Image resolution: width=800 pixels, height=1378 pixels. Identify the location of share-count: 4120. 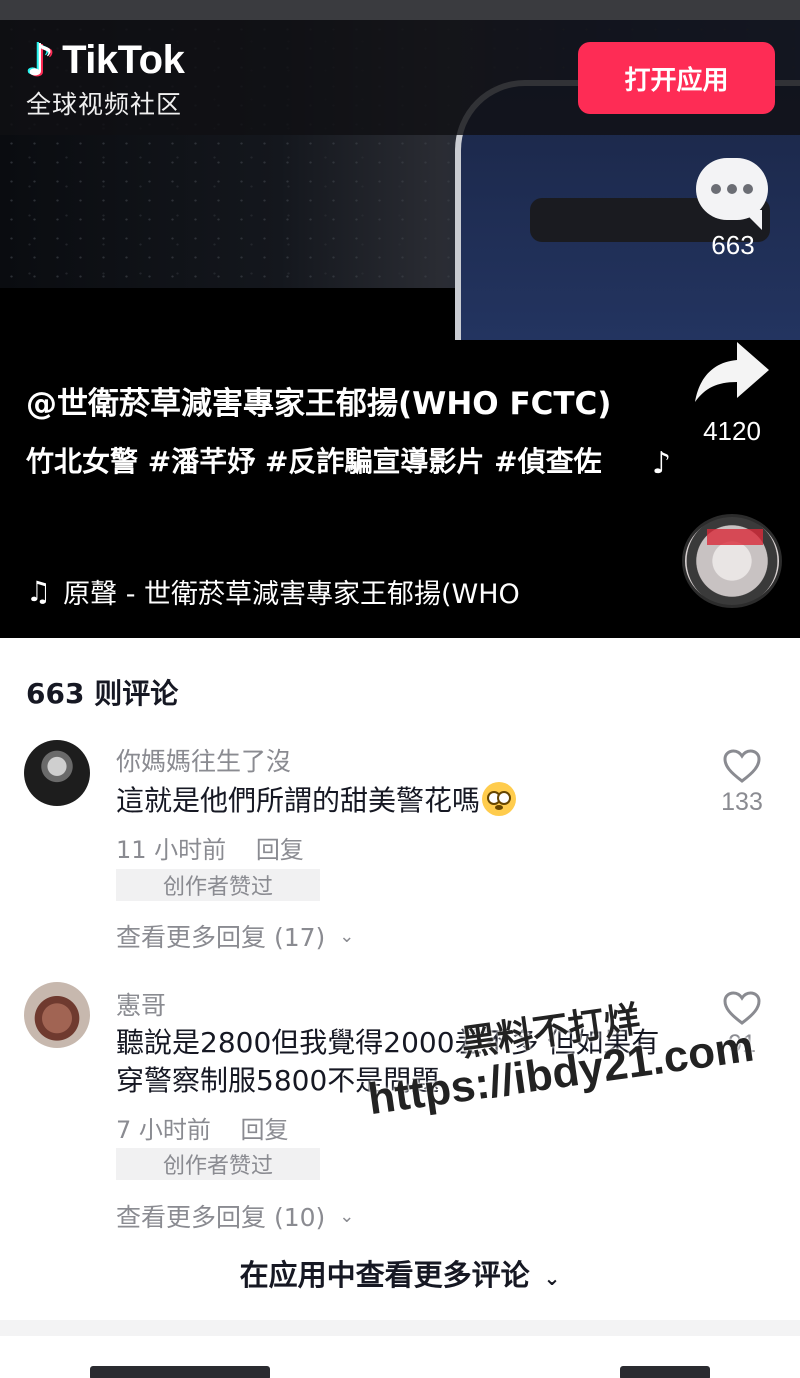
(732, 431).